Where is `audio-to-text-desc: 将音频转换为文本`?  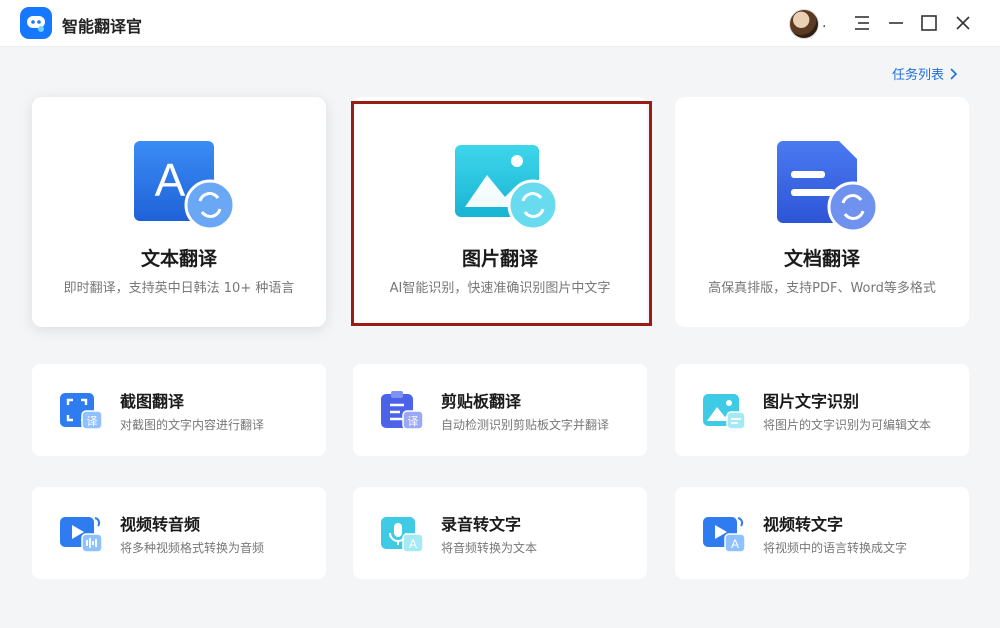 audio-to-text-desc: 将音频转换为文本 is located at coordinates (489, 548).